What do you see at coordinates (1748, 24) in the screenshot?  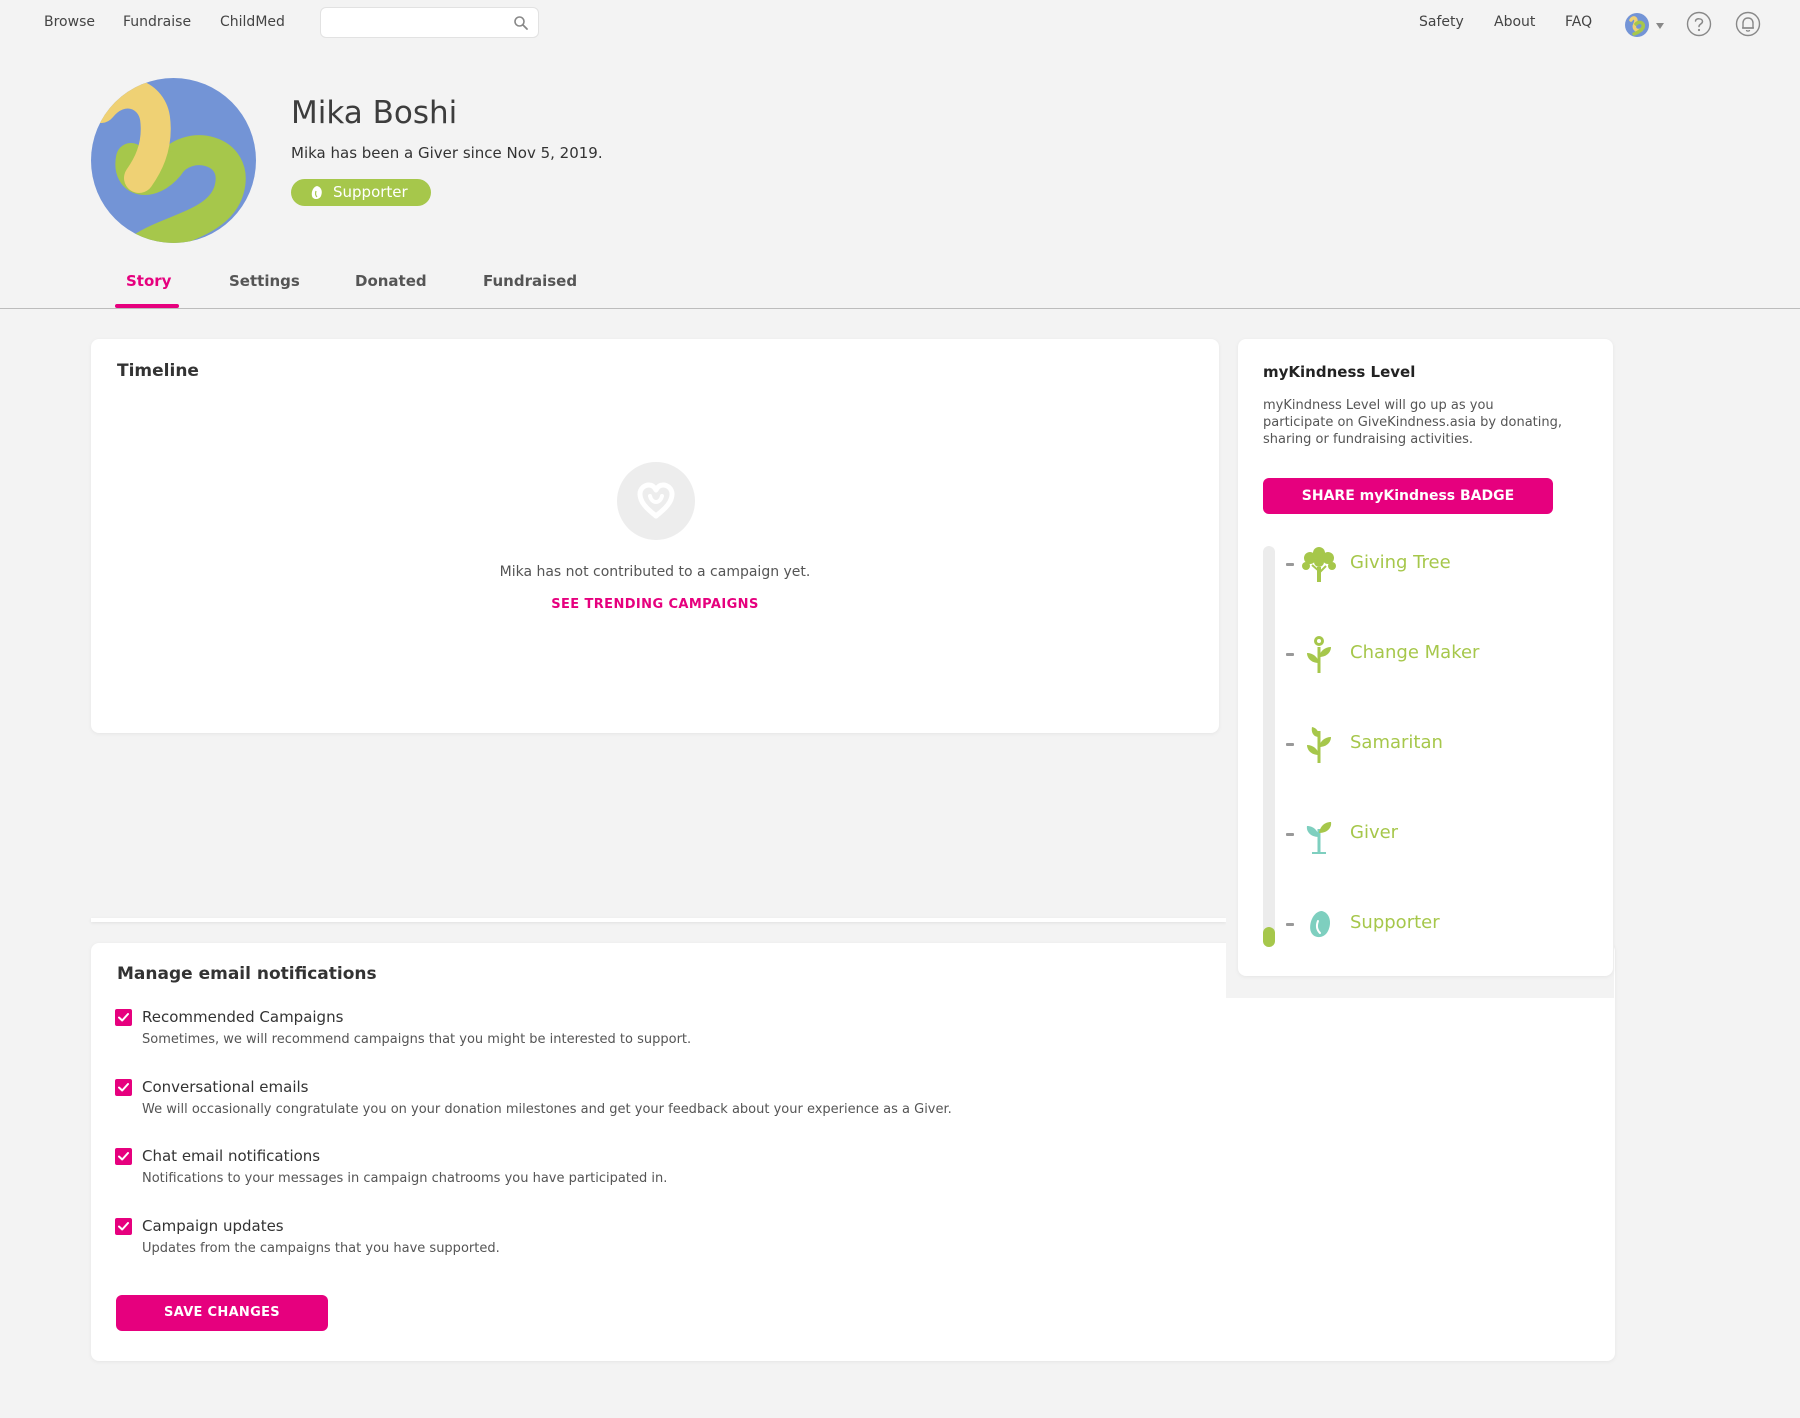 I see `bell-icon` at bounding box center [1748, 24].